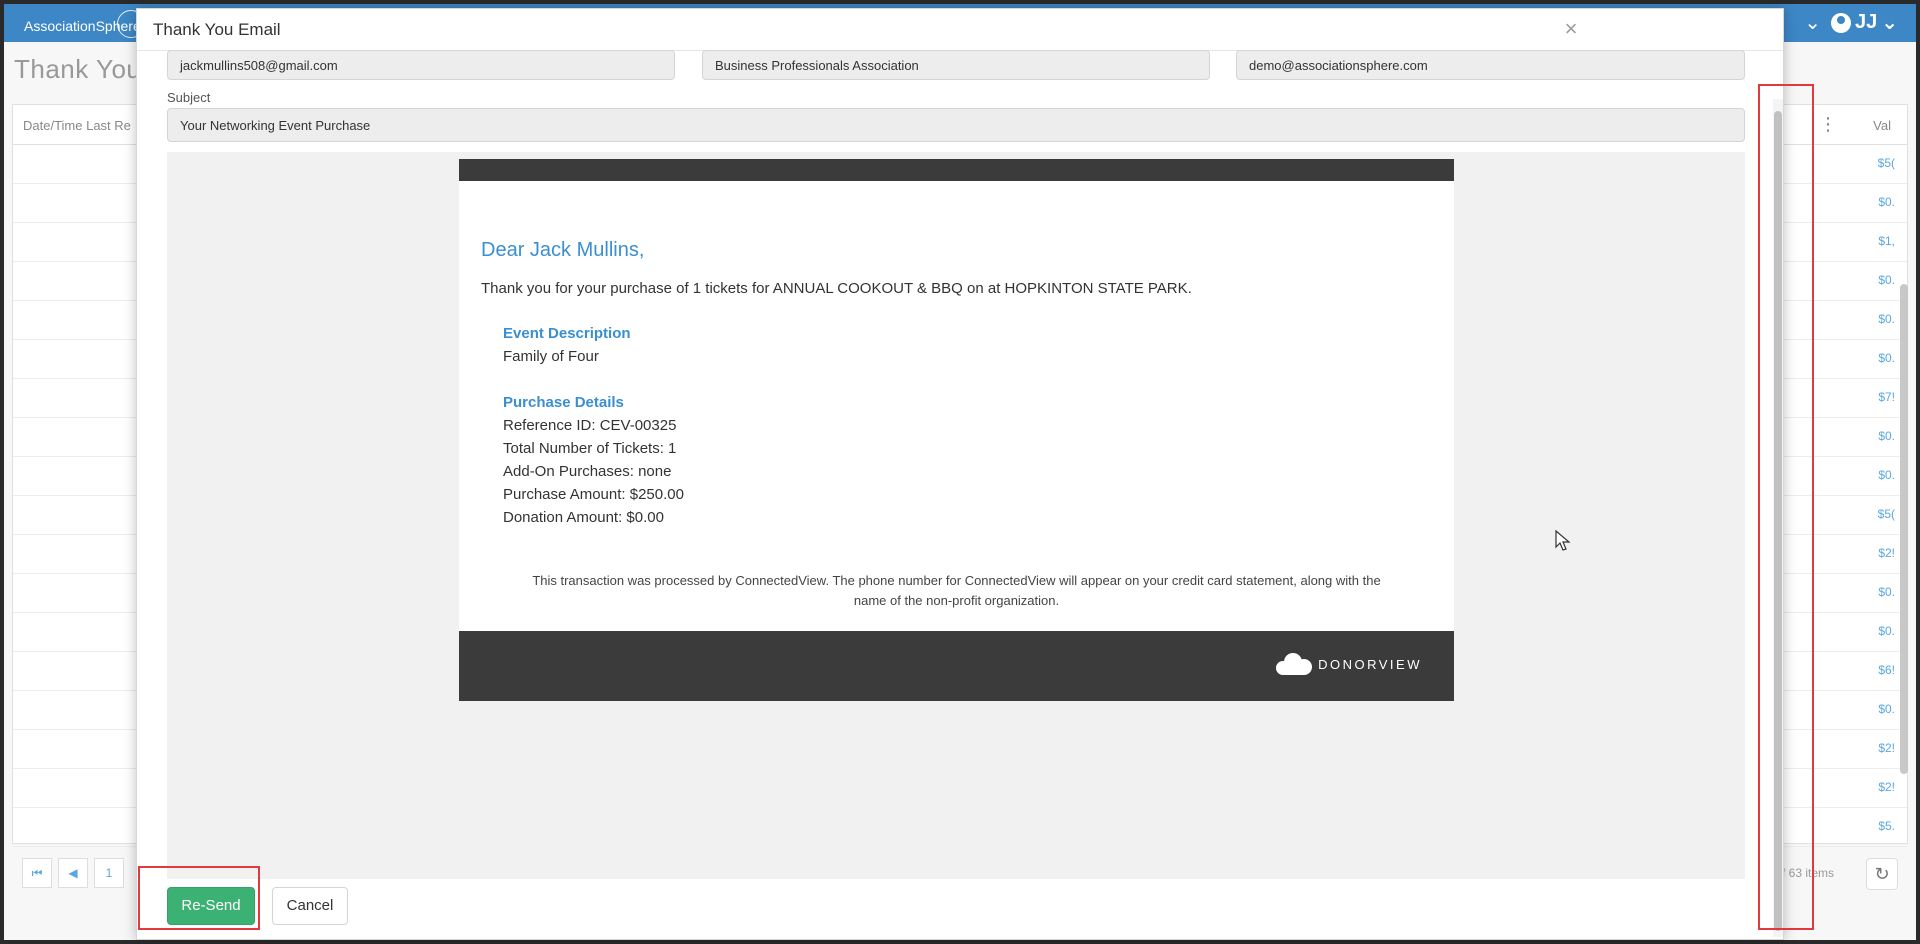 The height and width of the screenshot is (944, 1920). Describe the element at coordinates (37, 873) in the screenshot. I see `first-page-button: ⏮` at that location.